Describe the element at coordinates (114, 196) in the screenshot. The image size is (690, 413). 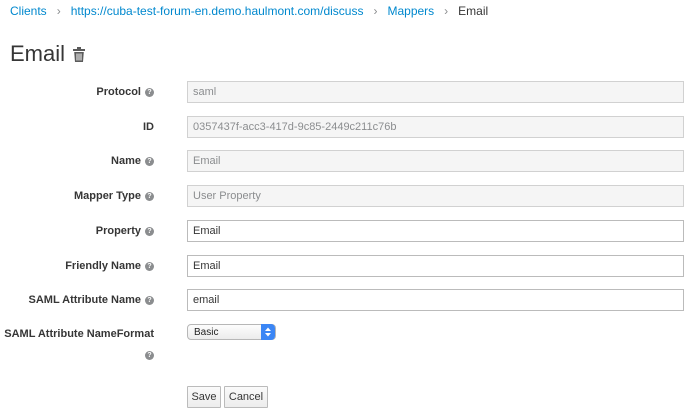
I see `mapper-type-label: Mapper Type ?` at that location.